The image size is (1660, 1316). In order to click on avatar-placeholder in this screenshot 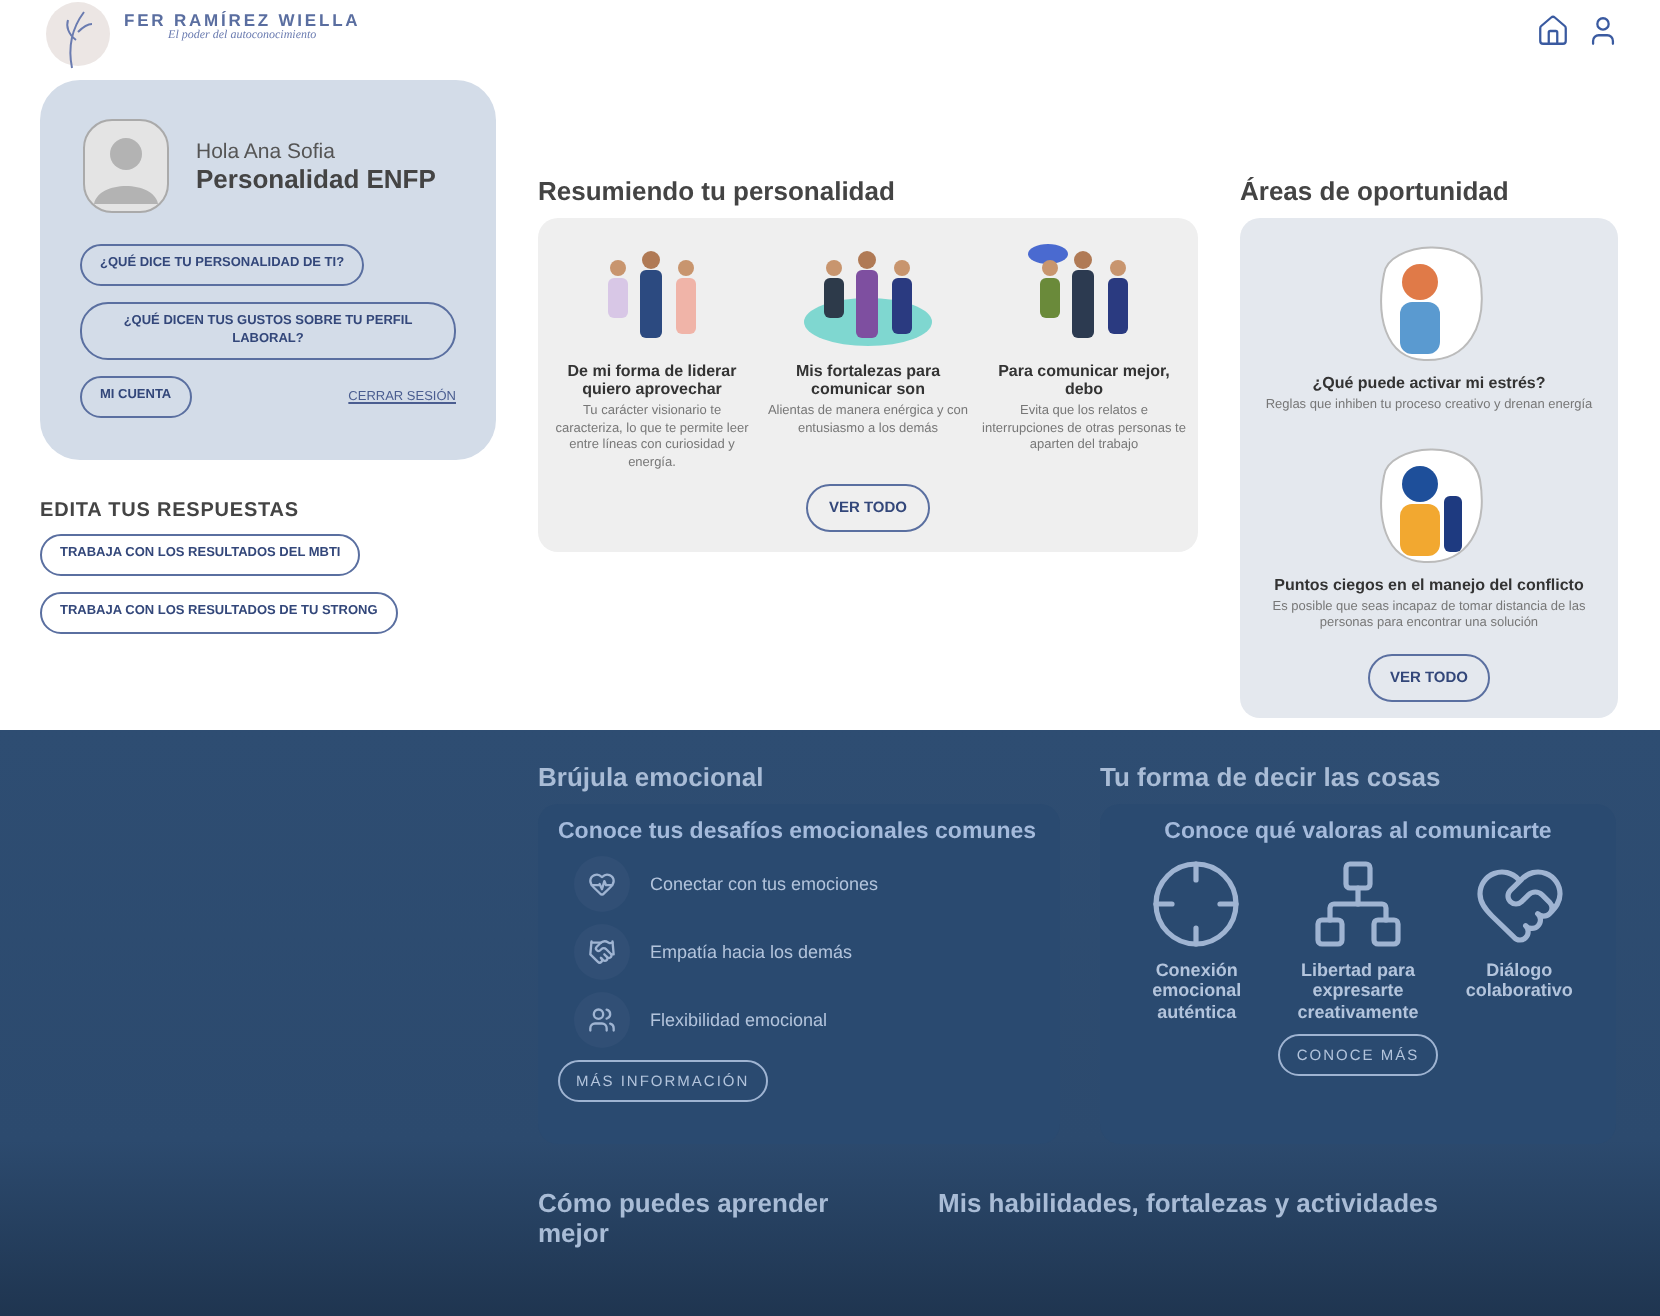, I will do `click(126, 166)`.